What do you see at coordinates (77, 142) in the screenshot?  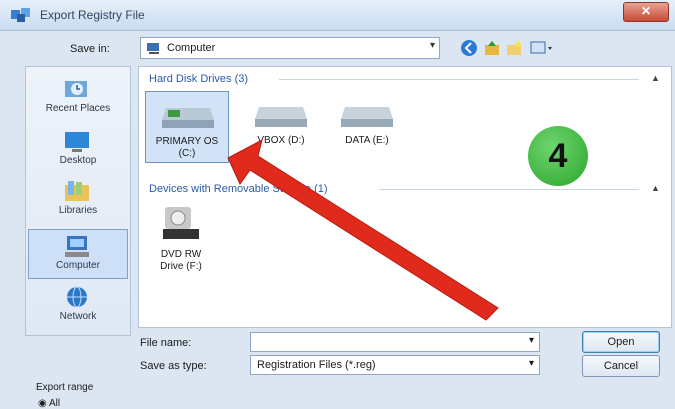 I see `desktop-icon` at bounding box center [77, 142].